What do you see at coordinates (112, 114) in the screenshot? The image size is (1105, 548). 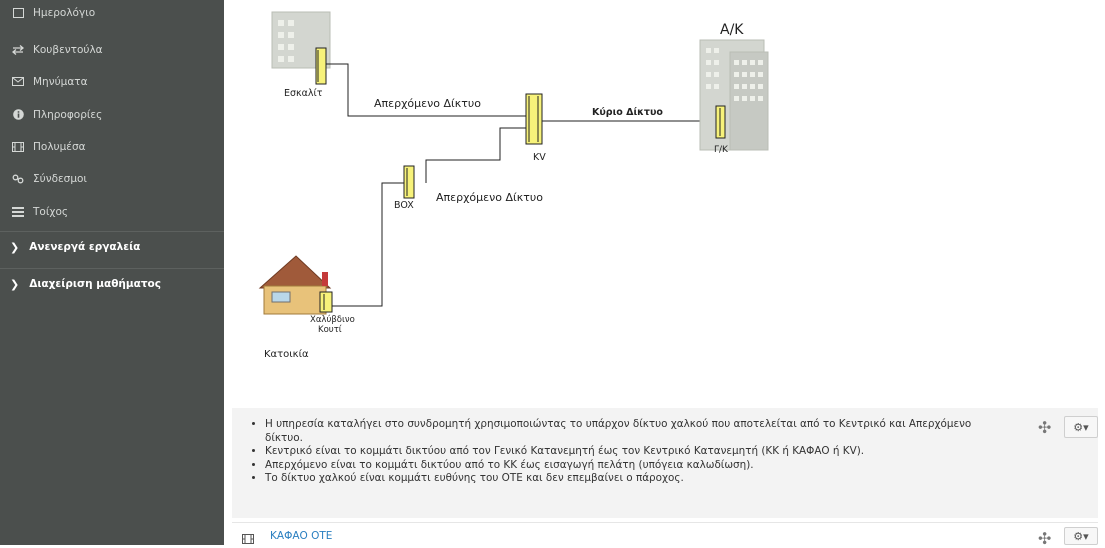 I see `sidebar-item-info: Πληροφορίες` at bounding box center [112, 114].